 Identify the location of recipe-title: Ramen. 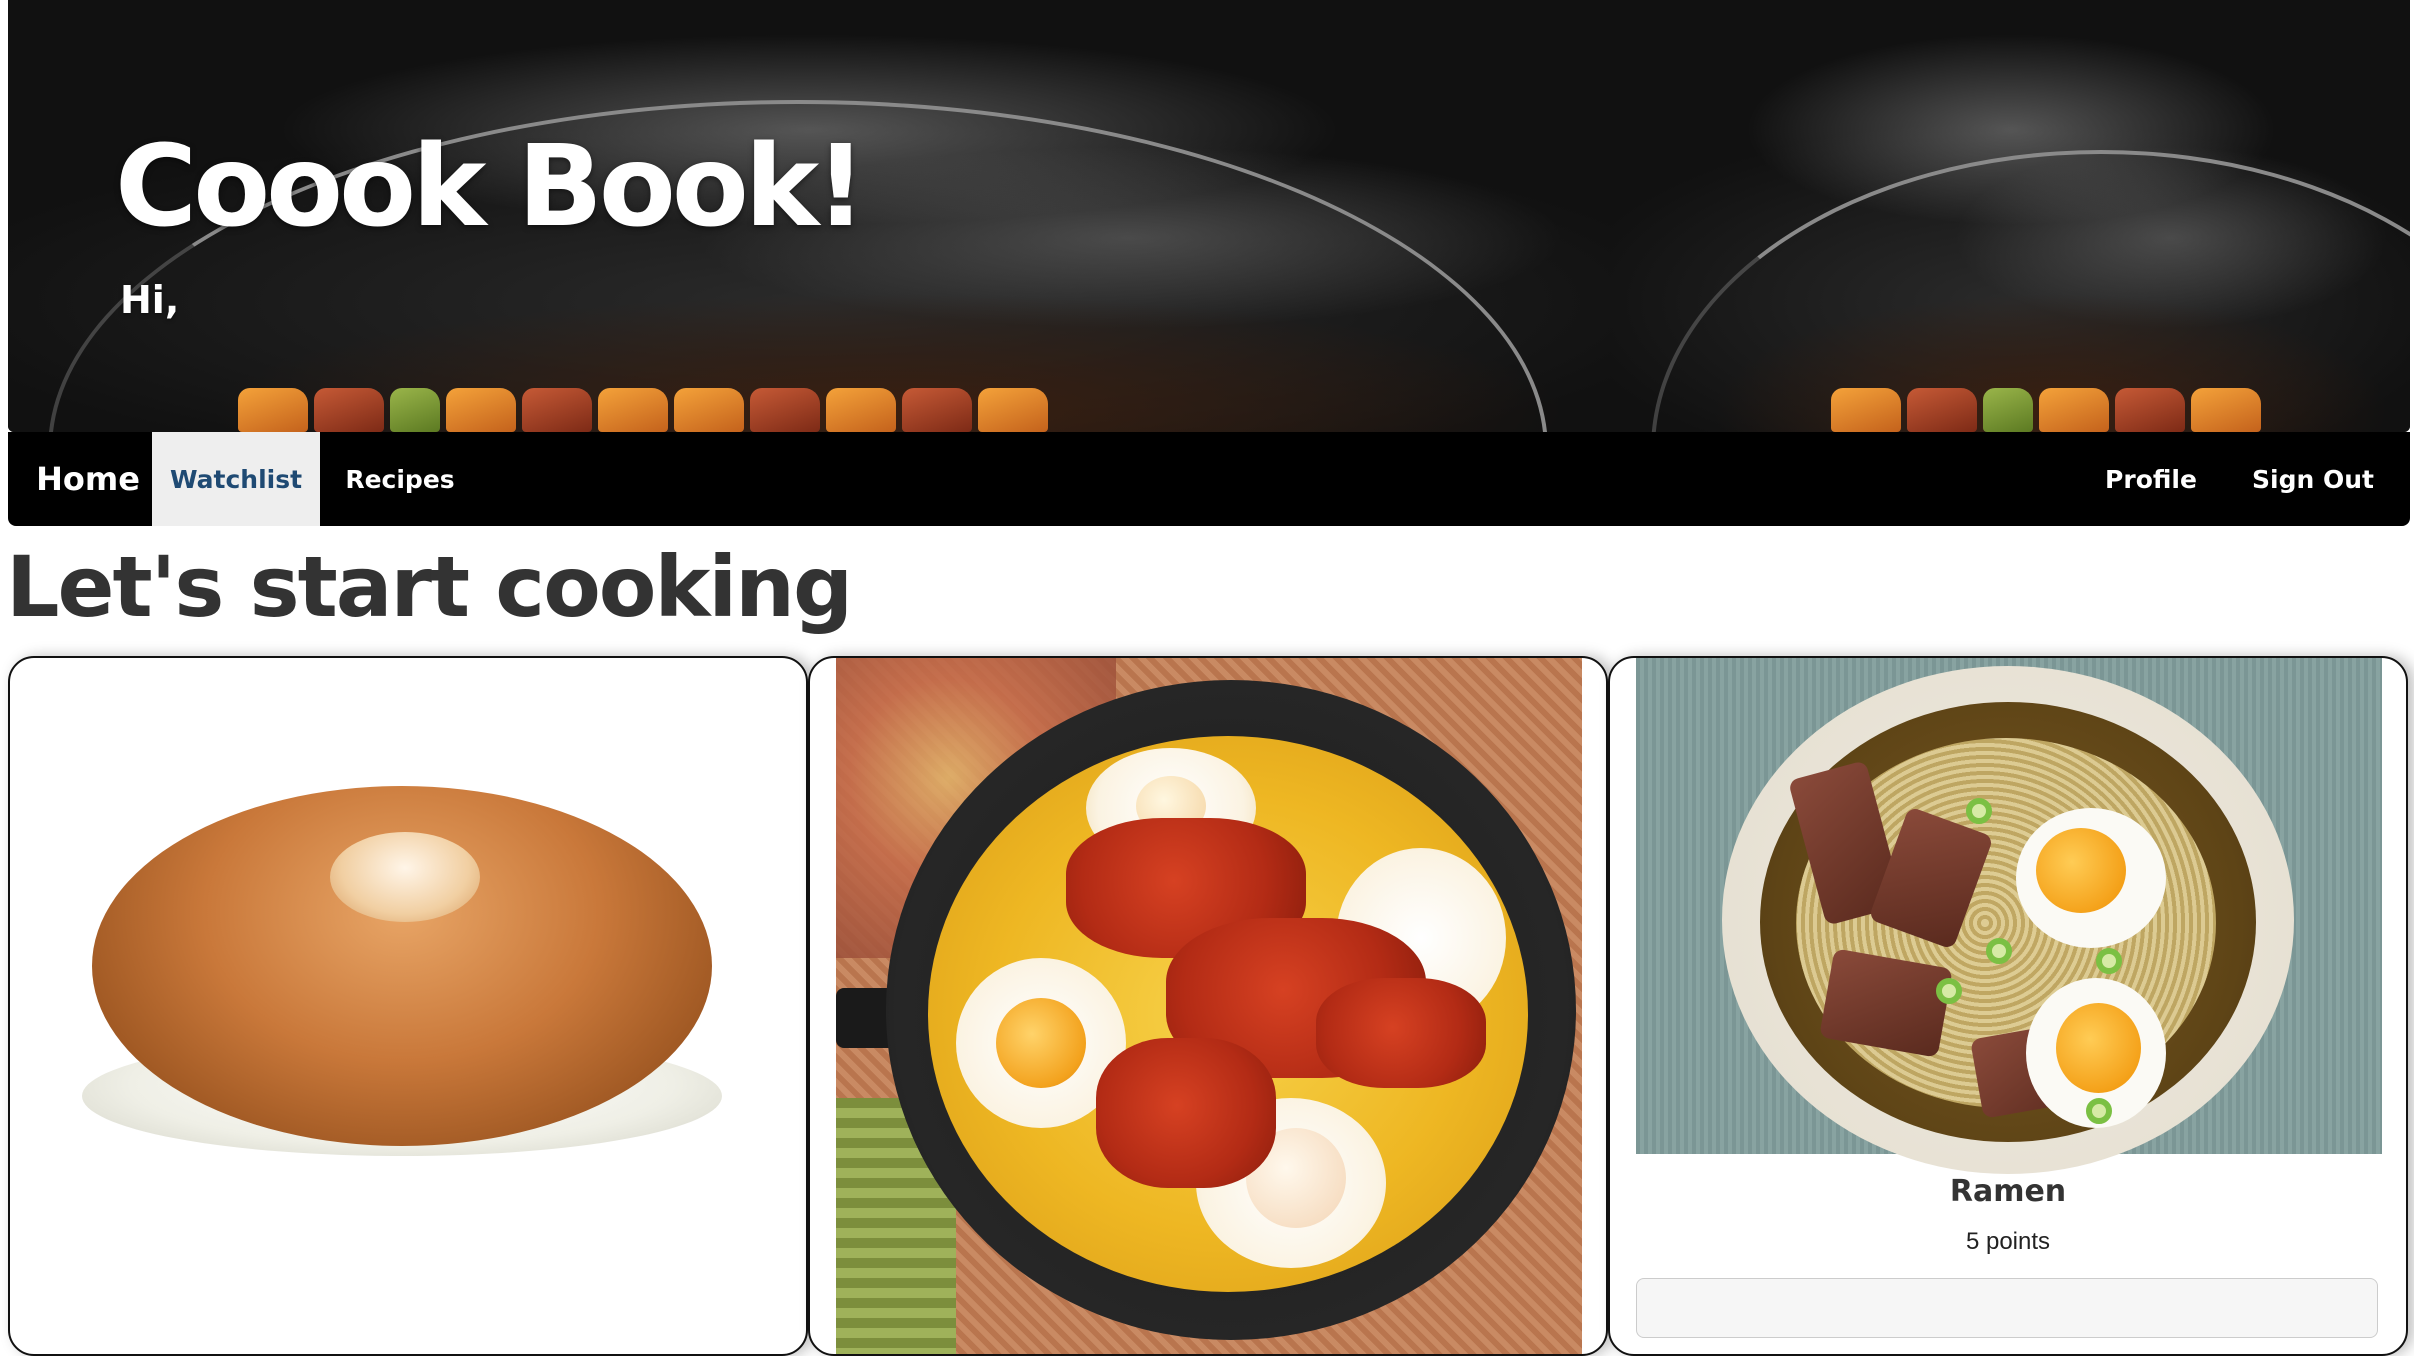
(2008, 1191).